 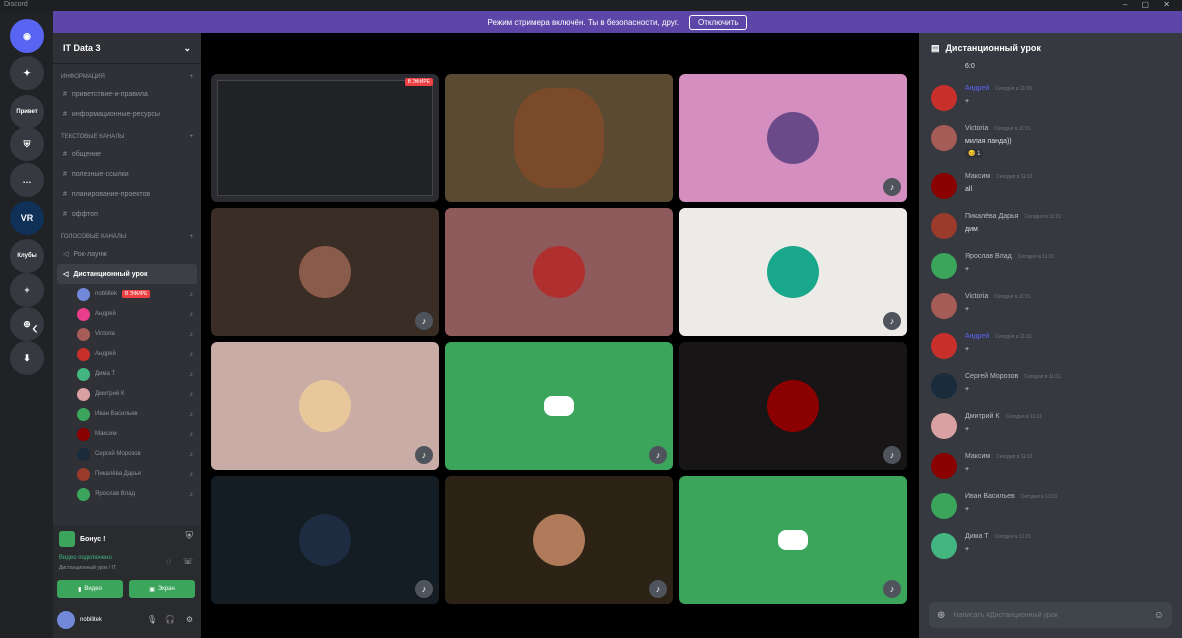 I want to click on channel-category: голосовые каналы +, so click(x=127, y=237).